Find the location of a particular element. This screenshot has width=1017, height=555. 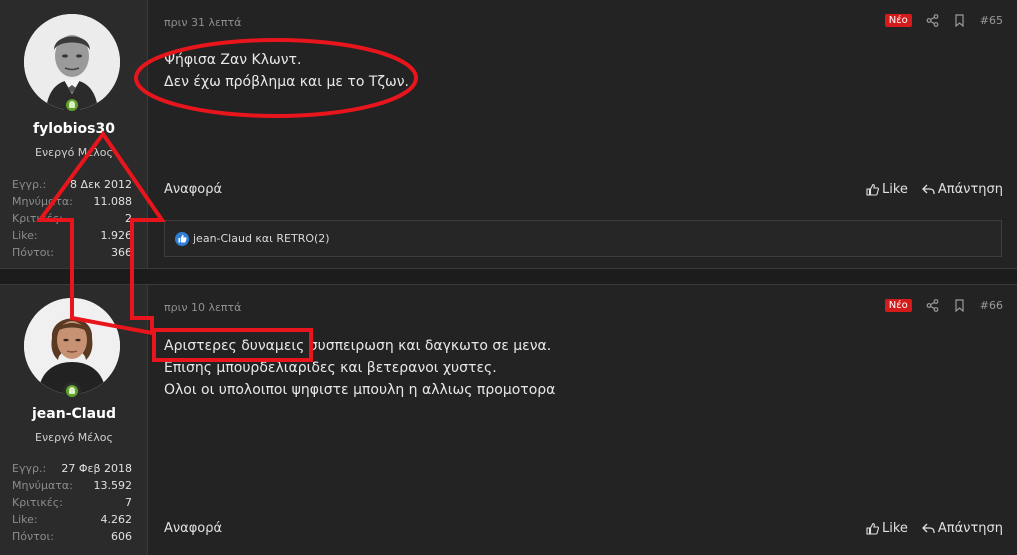

username: jean-Claud is located at coordinates (74, 414).